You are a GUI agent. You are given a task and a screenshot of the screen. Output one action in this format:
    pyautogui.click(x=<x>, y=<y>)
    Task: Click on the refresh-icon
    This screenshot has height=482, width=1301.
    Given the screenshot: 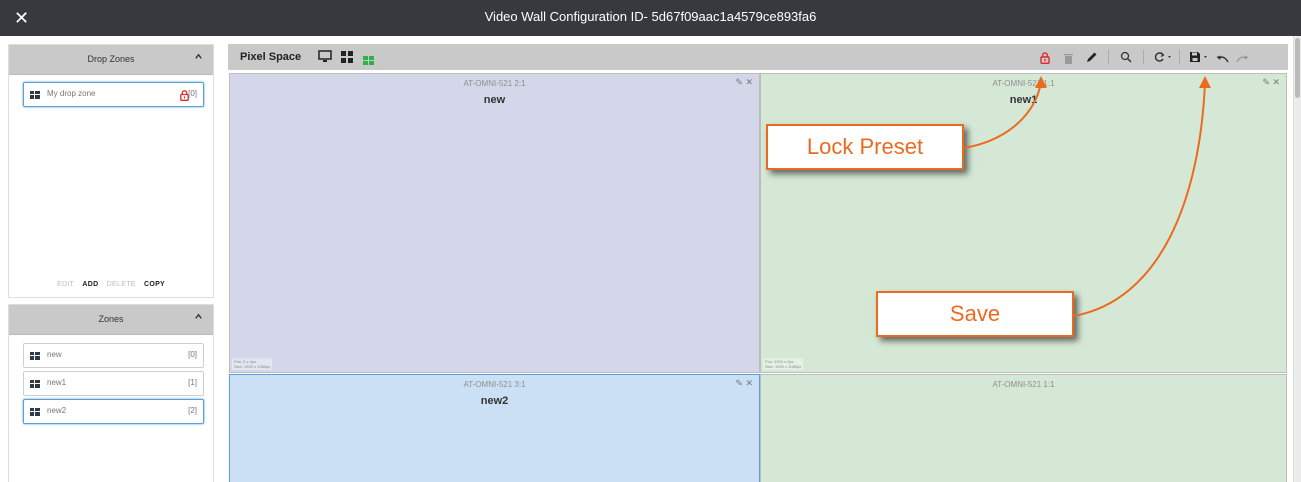 What is the action you would take?
    pyautogui.click(x=1164, y=59)
    